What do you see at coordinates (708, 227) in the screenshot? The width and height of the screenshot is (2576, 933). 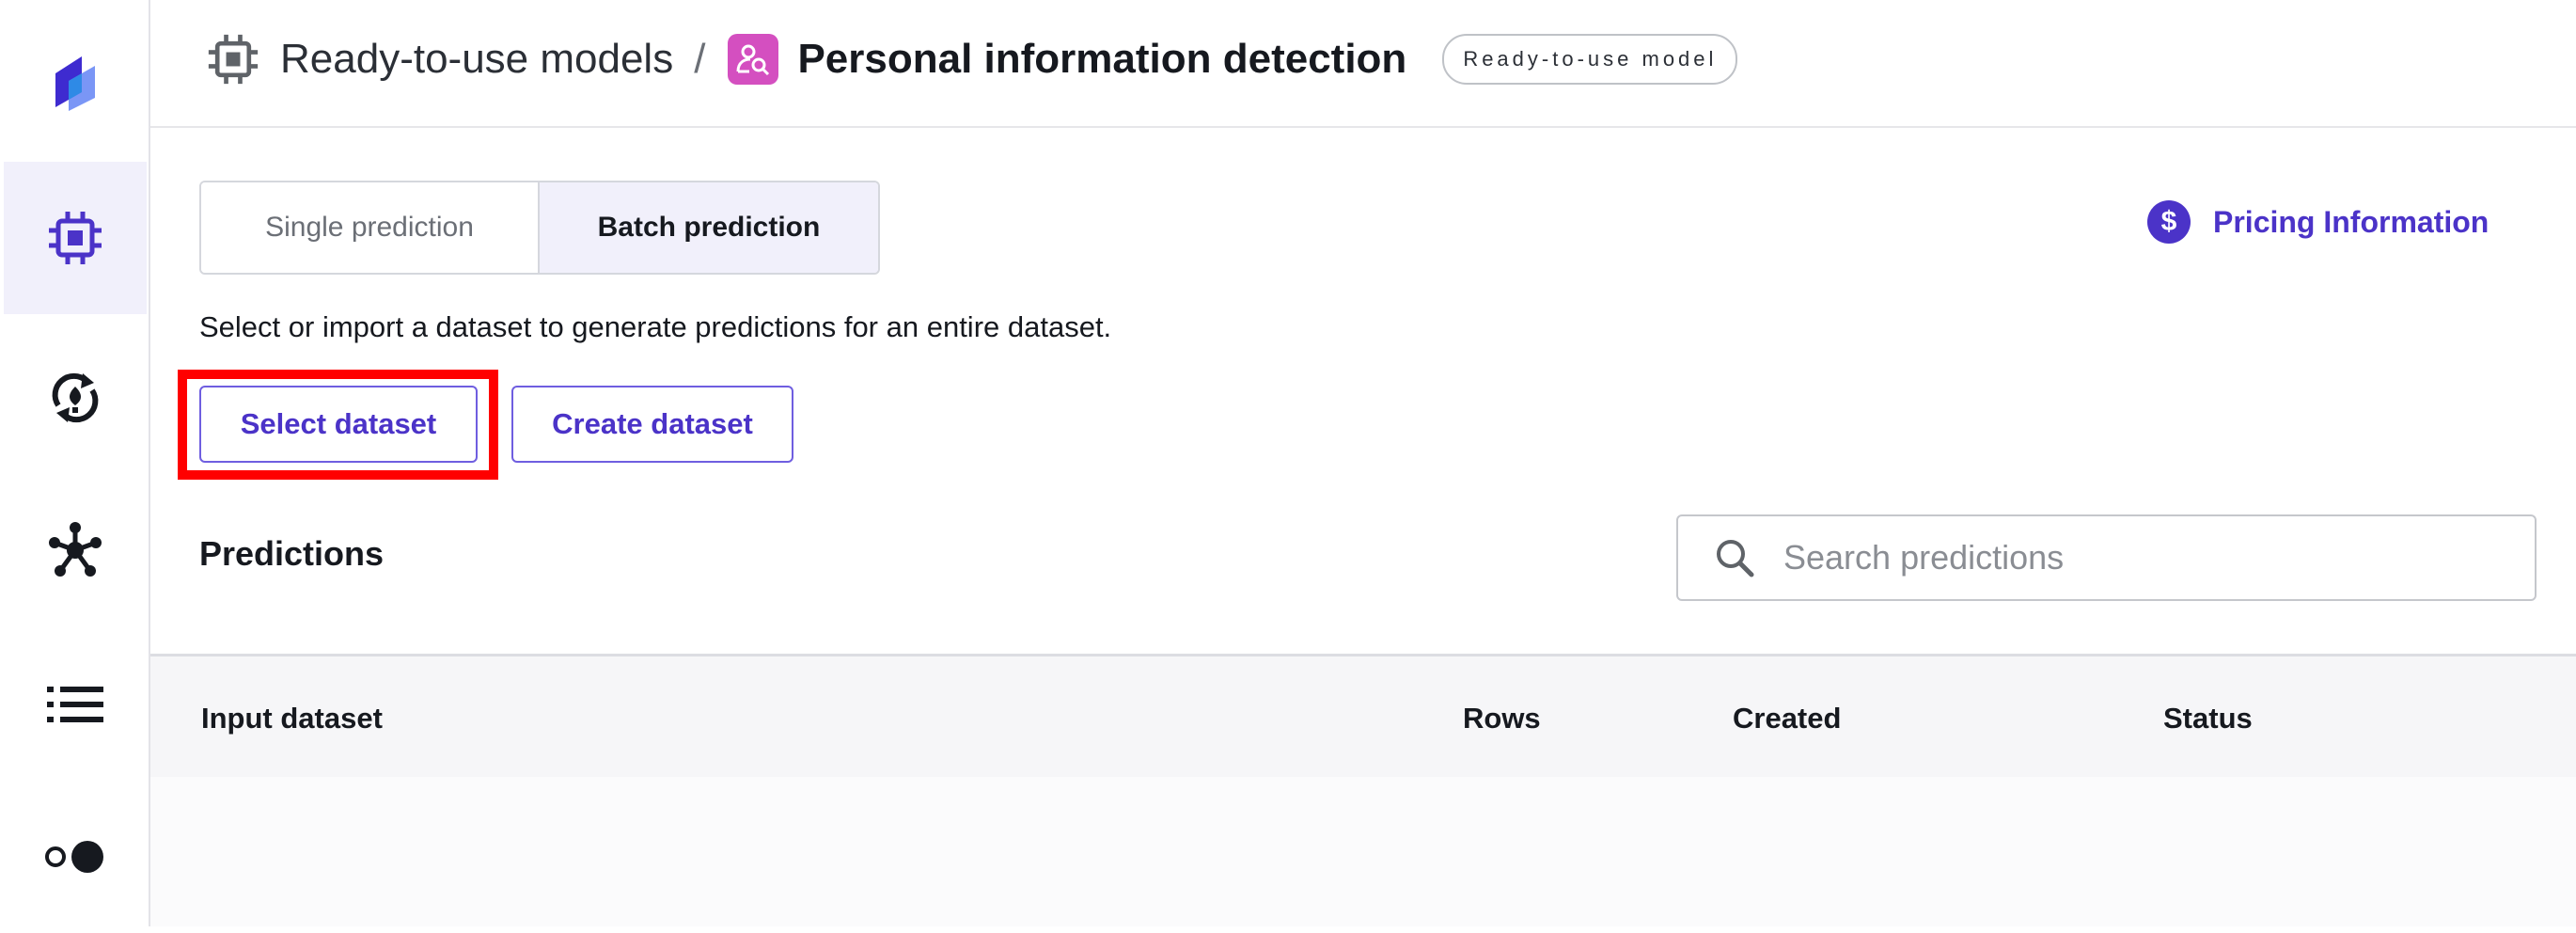 I see `tab-batch-prediction: Batch prediction` at bounding box center [708, 227].